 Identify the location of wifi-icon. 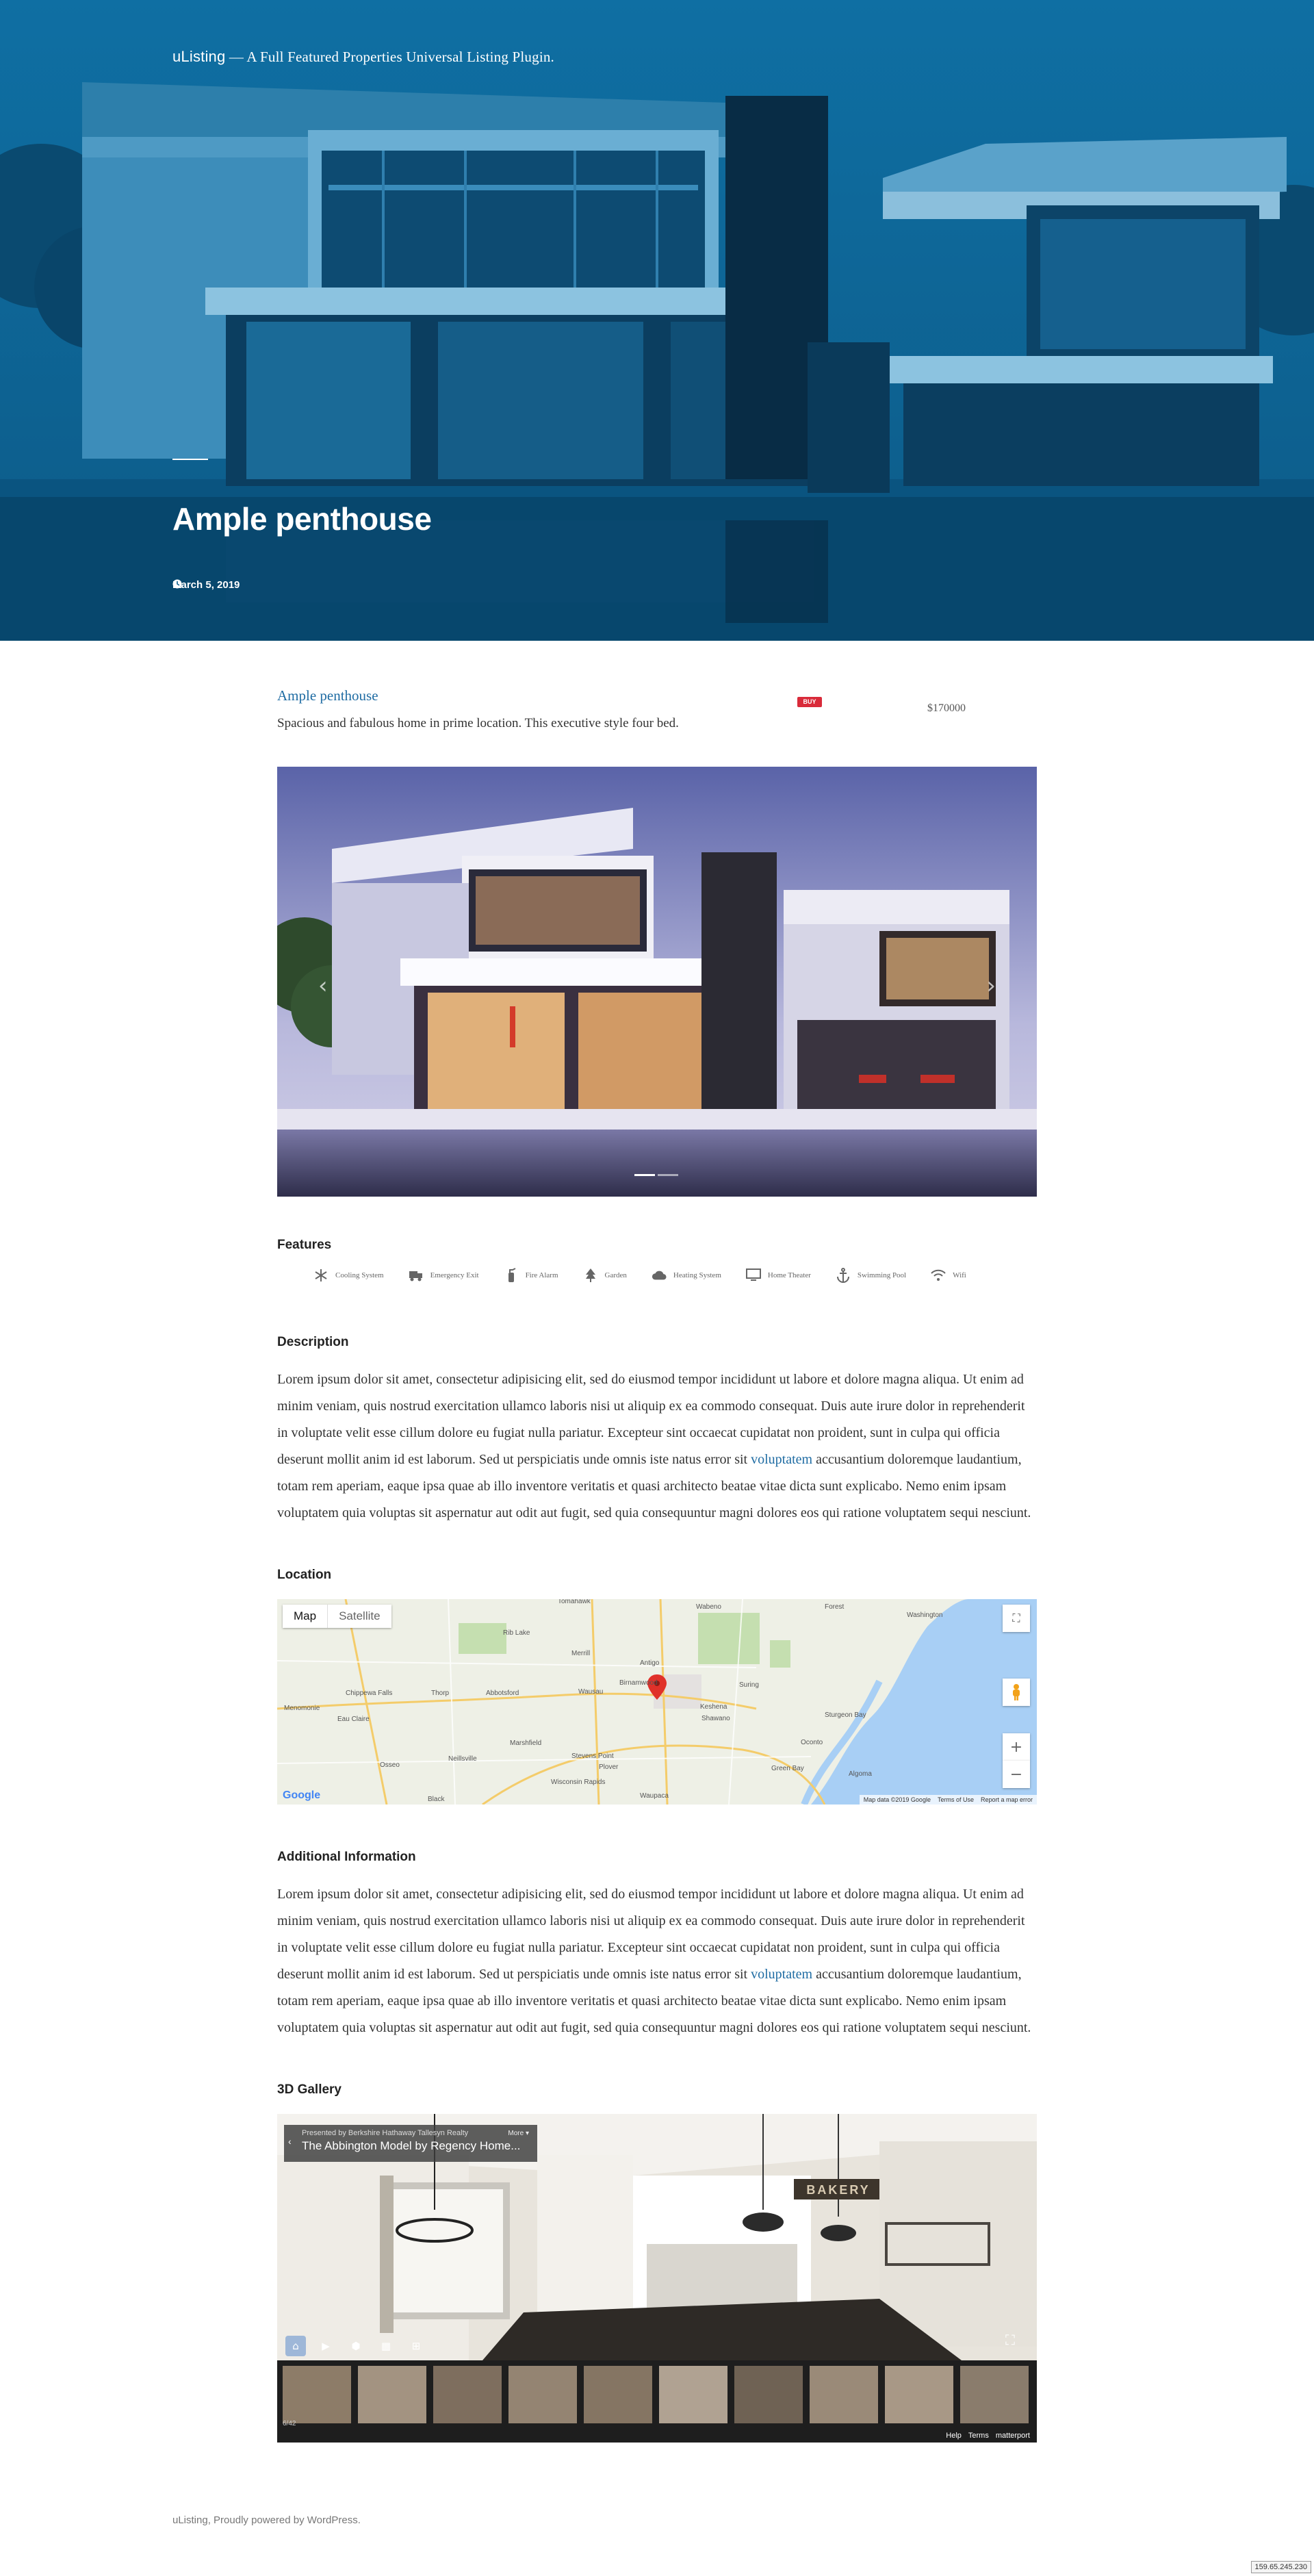
(938, 1275).